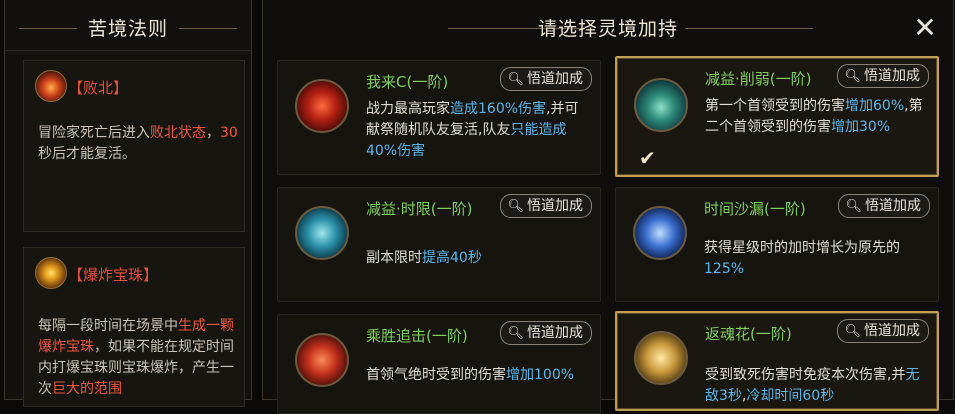  I want to click on sprout-icon, so click(661, 105).